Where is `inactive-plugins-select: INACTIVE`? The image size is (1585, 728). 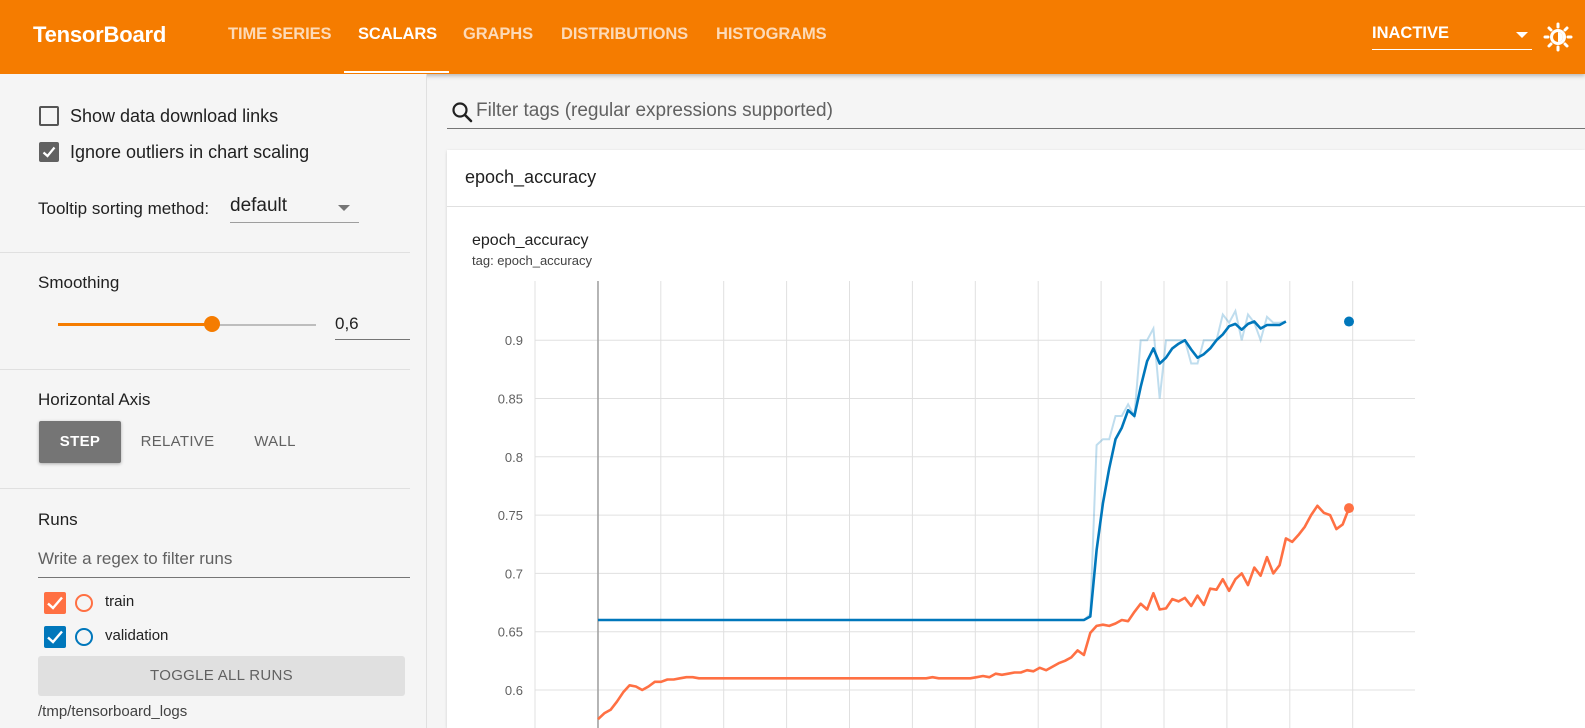 inactive-plugins-select: INACTIVE is located at coordinates (1452, 37).